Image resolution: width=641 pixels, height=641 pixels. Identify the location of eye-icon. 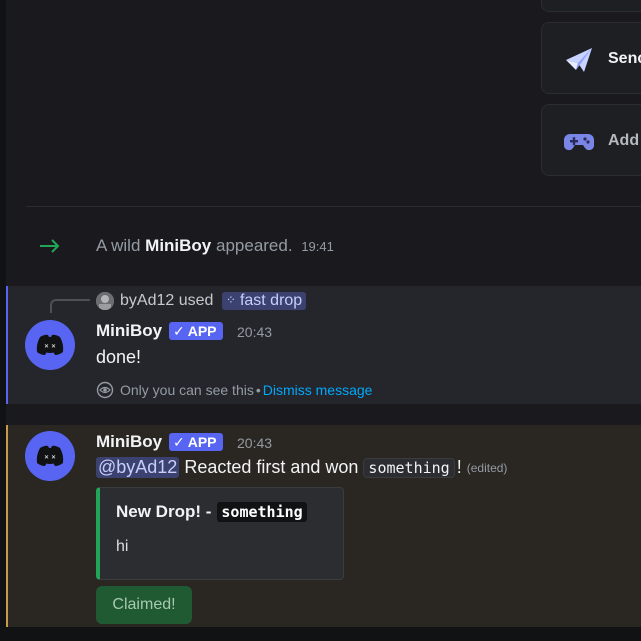
(105, 390).